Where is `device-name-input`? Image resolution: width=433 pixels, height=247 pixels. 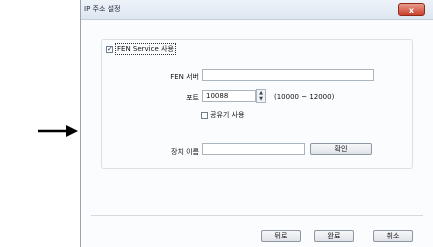 device-name-input is located at coordinates (253, 149).